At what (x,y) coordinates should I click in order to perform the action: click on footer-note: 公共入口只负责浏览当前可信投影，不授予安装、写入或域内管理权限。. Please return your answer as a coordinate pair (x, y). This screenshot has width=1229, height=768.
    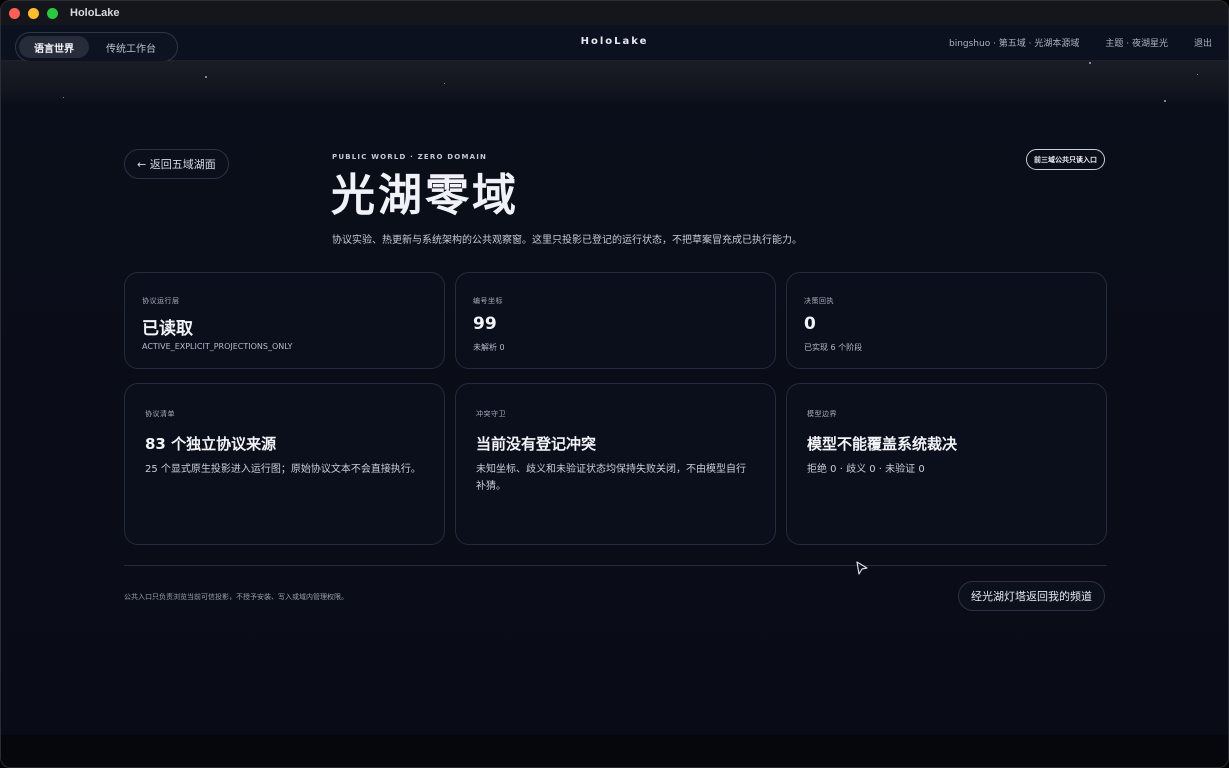
    Looking at the image, I should click on (236, 597).